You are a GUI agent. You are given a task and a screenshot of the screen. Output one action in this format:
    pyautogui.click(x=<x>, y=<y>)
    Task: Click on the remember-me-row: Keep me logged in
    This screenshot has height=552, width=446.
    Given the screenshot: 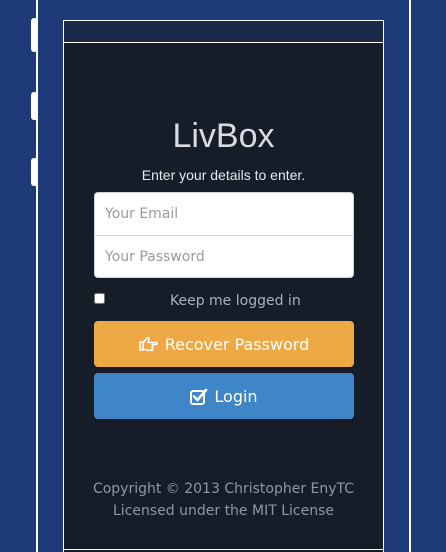 What is the action you would take?
    pyautogui.click(x=224, y=302)
    